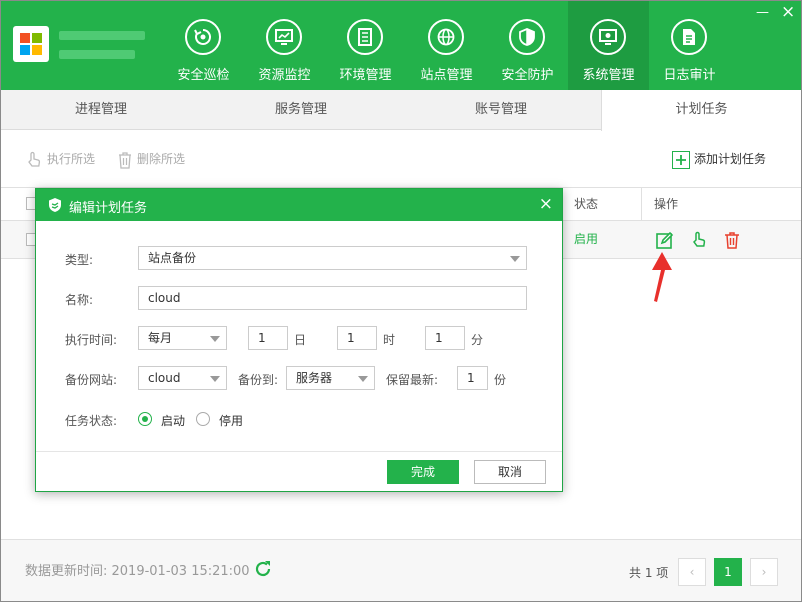  I want to click on status-enable-radio, so click(145, 419).